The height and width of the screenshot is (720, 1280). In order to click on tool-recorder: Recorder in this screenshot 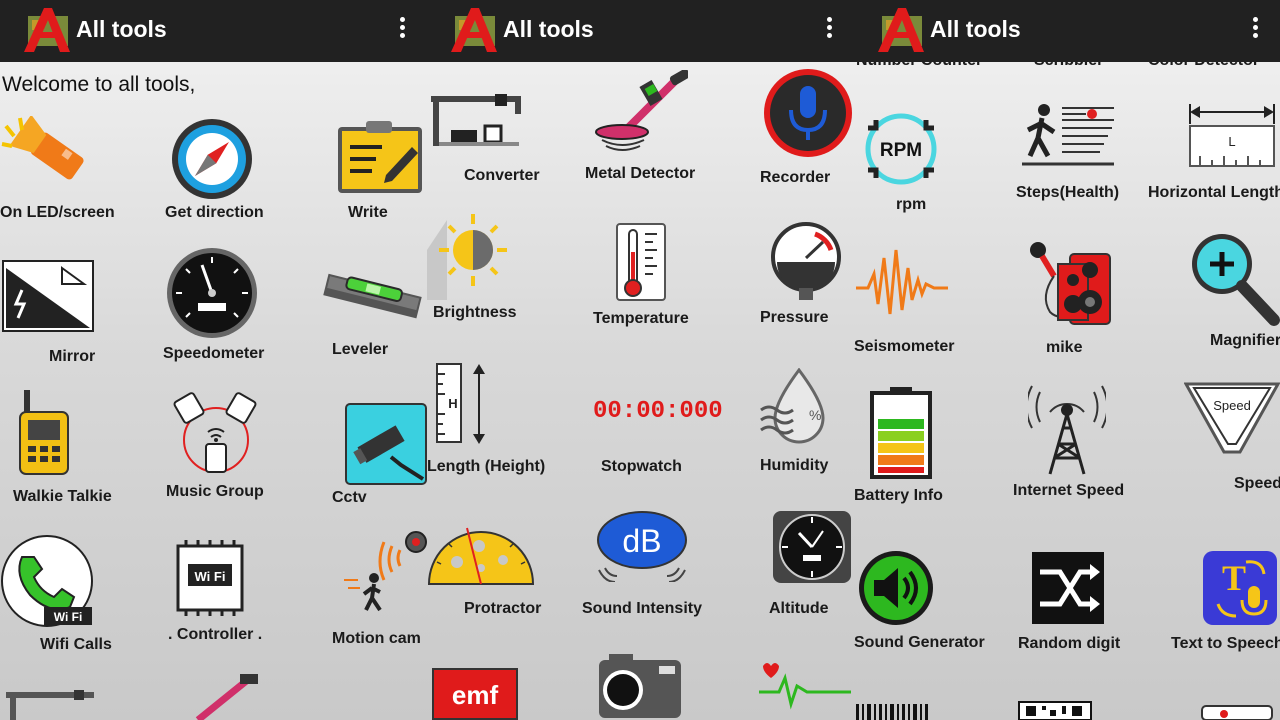, I will do `click(800, 128)`.